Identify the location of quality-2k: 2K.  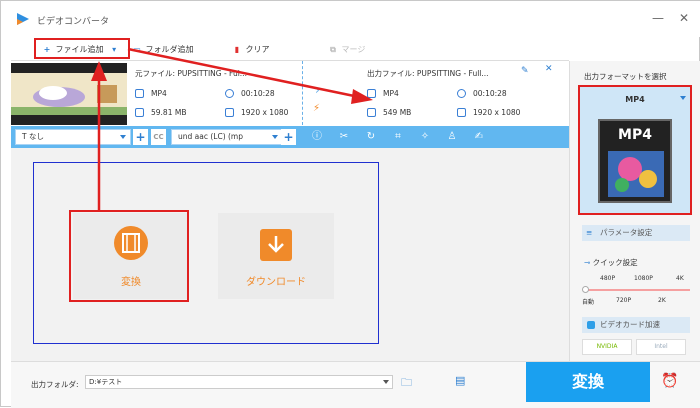
(662, 300).